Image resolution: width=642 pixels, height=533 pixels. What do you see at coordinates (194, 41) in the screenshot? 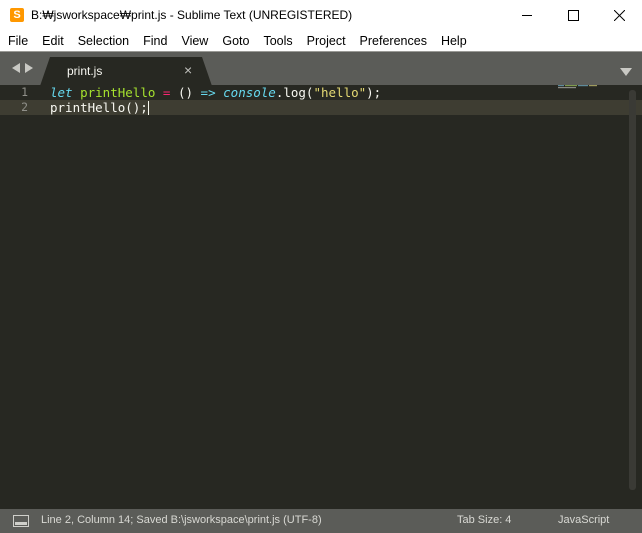
I see `menu-view: View` at bounding box center [194, 41].